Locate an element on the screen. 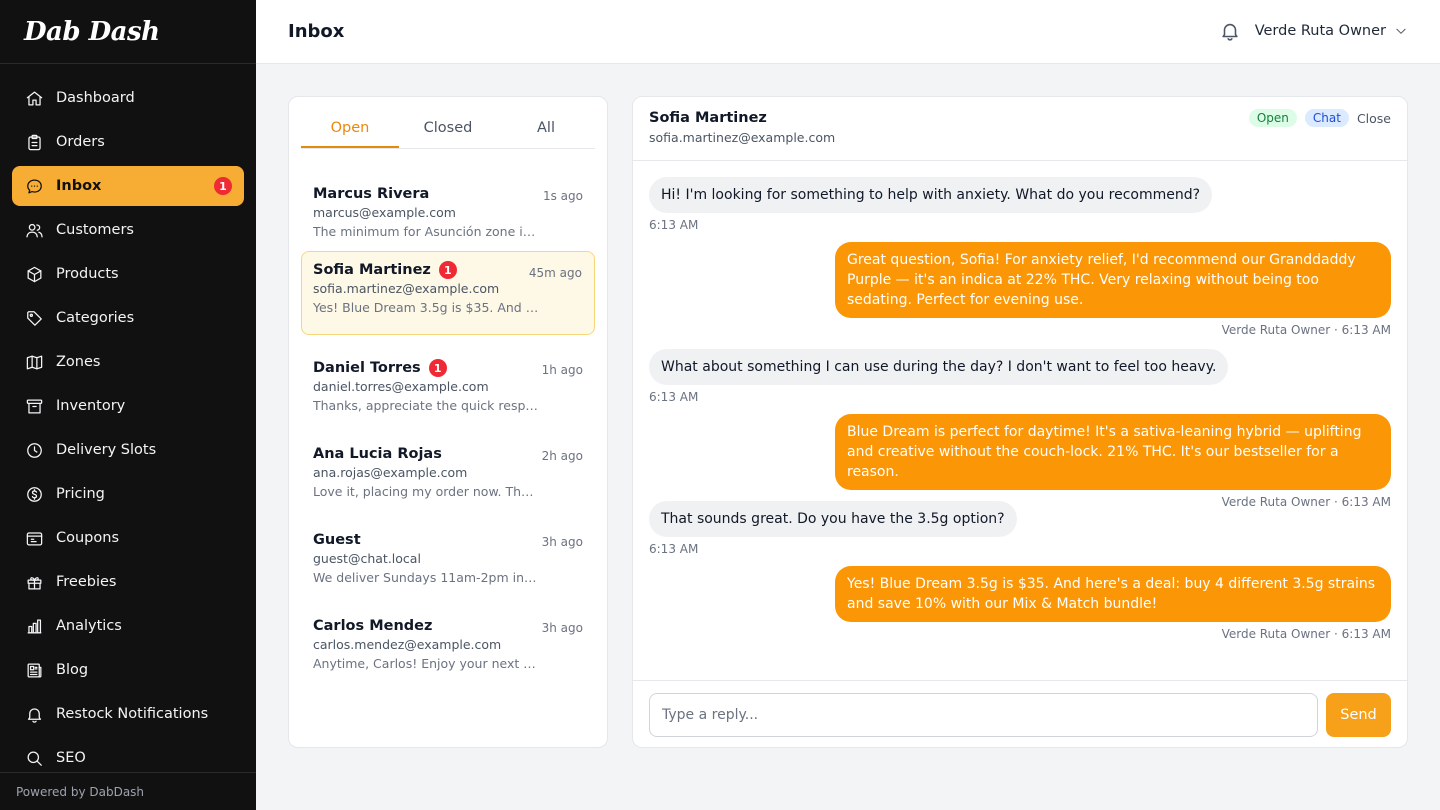 This screenshot has width=1440, height=810. dollar-icon is located at coordinates (34, 494).